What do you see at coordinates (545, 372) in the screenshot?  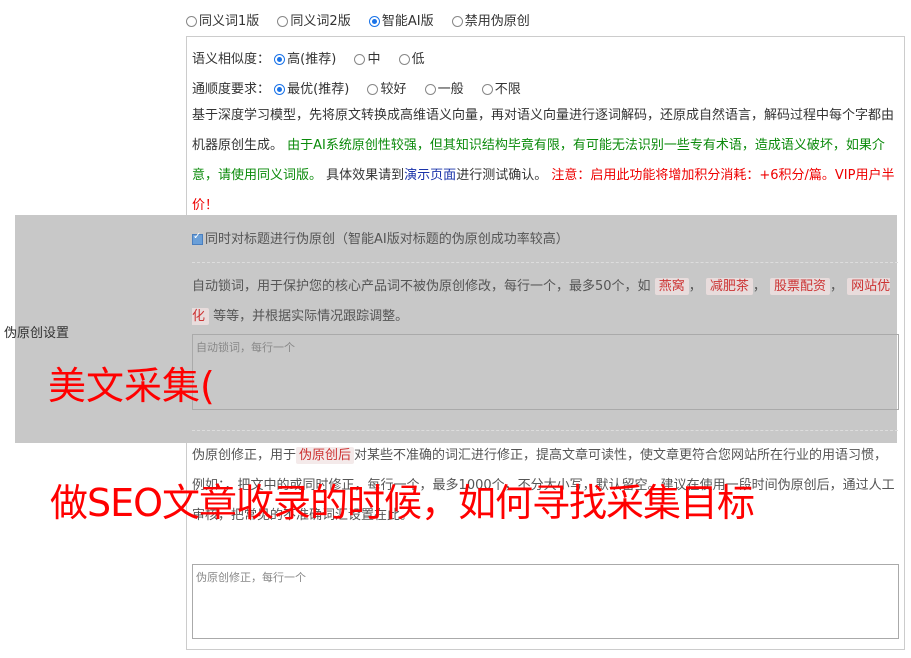 I see `lock-words-textarea: 自动锁词，每行一个` at bounding box center [545, 372].